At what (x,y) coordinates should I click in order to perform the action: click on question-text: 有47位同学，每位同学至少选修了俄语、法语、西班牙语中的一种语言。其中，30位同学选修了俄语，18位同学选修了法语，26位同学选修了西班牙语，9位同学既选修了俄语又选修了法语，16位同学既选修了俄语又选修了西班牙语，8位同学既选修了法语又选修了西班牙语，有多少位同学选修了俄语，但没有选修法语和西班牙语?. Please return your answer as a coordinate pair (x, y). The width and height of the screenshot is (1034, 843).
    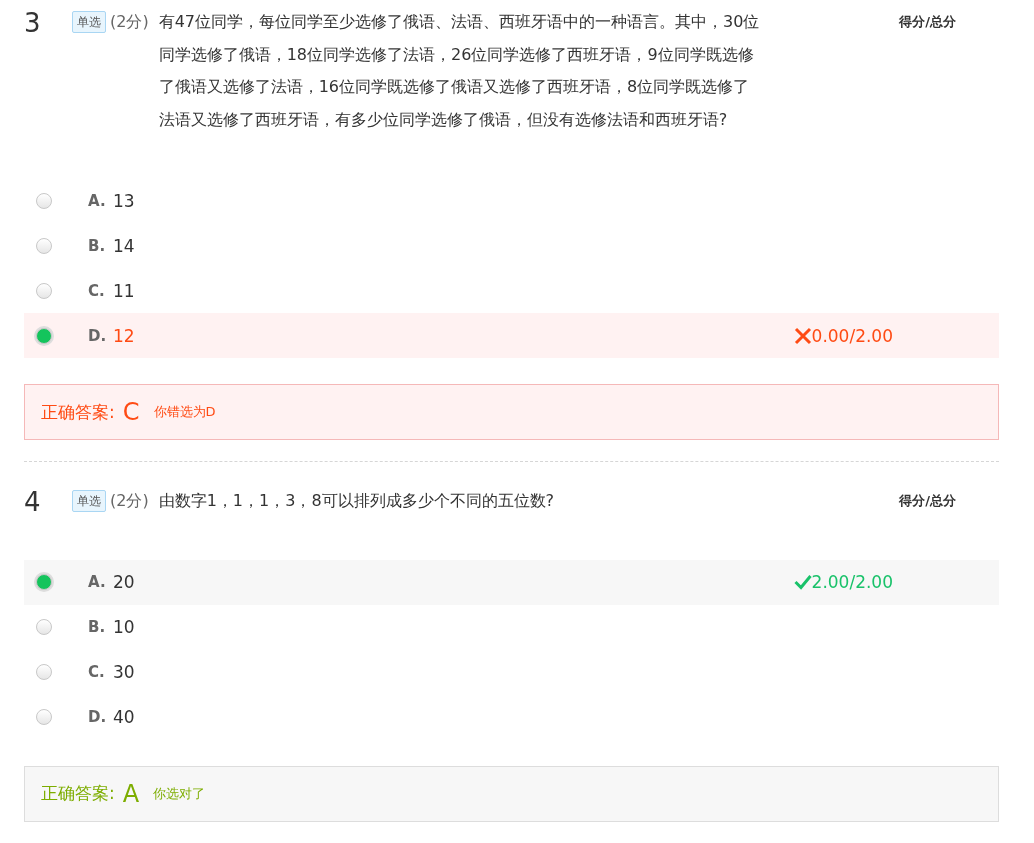
    Looking at the image, I should click on (459, 71).